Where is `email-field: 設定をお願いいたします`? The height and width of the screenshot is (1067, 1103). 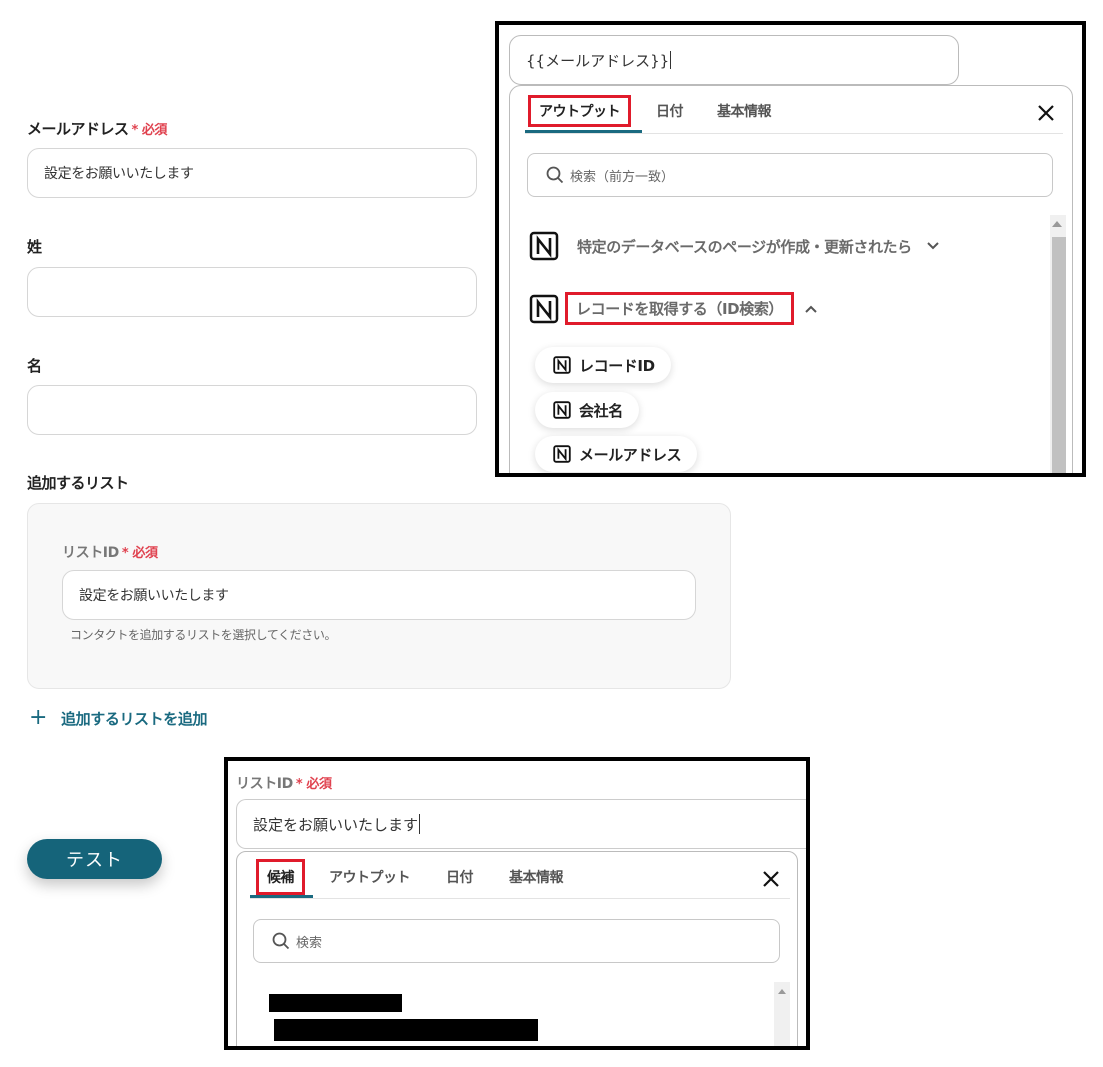 email-field: 設定をお願いいたします is located at coordinates (252, 173).